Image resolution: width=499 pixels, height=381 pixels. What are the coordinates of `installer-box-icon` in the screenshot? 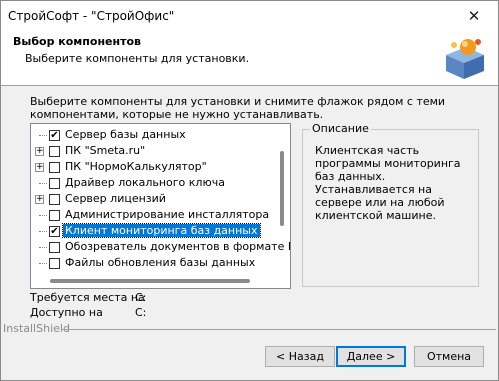 It's located at (465, 59).